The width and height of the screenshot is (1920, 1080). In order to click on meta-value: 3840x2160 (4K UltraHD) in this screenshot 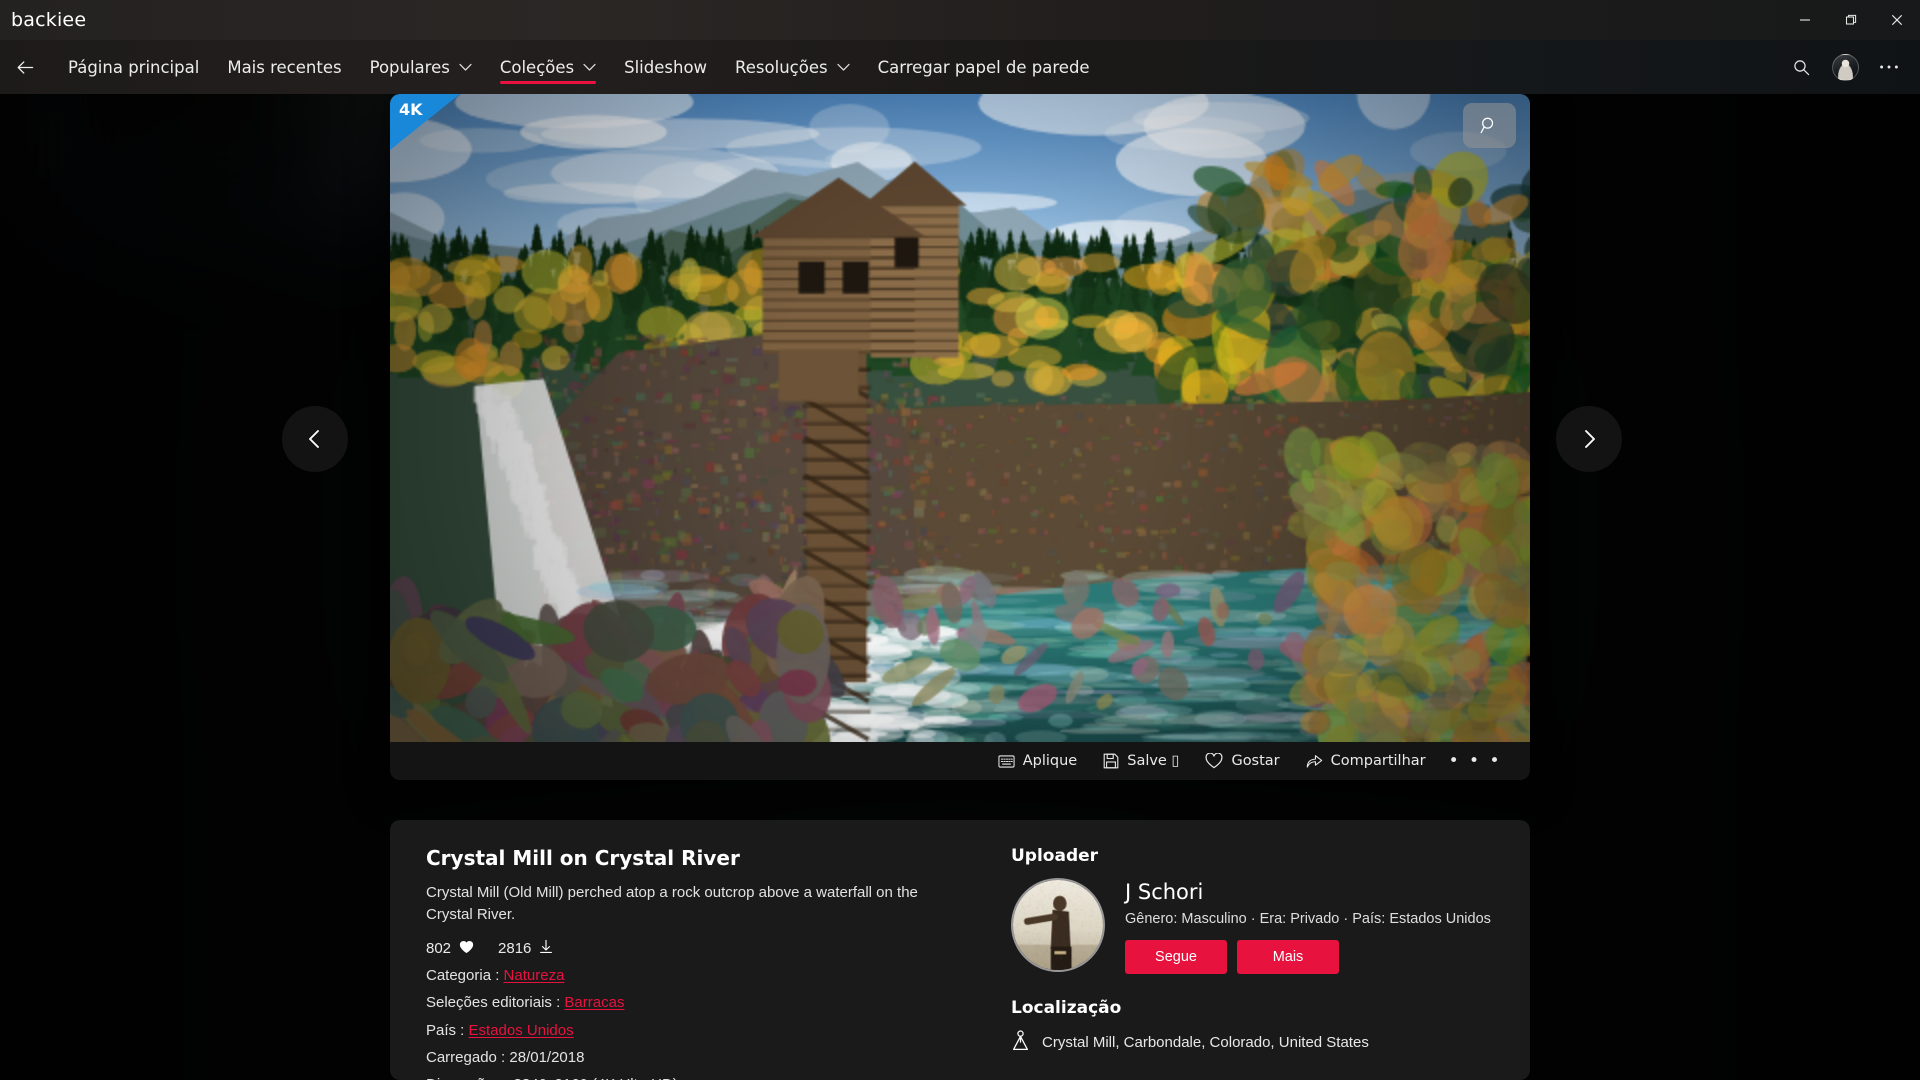, I will do `click(596, 1078)`.